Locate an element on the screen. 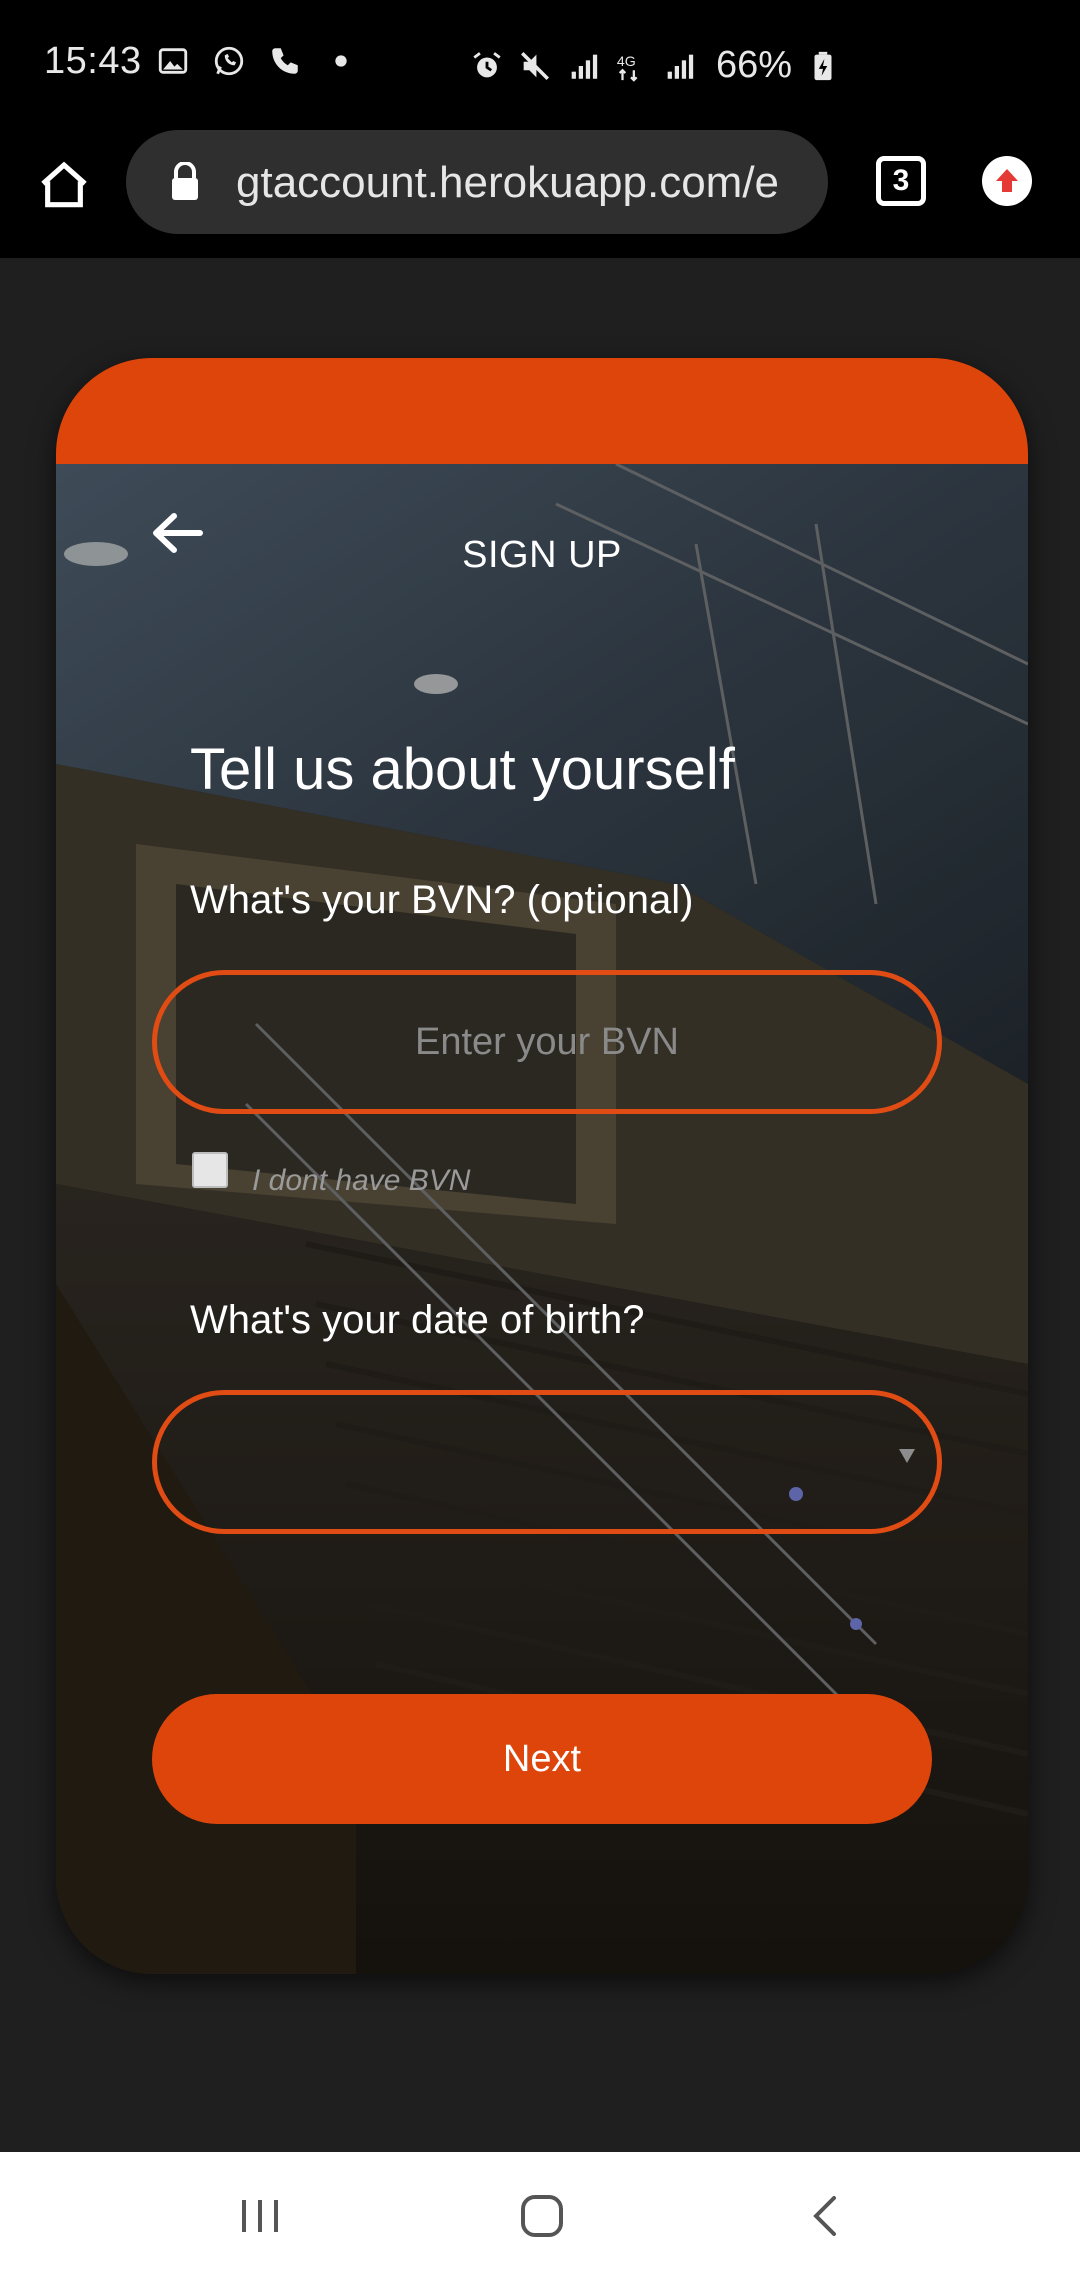 This screenshot has width=1080, height=2280. whatsapp-icon is located at coordinates (229, 61).